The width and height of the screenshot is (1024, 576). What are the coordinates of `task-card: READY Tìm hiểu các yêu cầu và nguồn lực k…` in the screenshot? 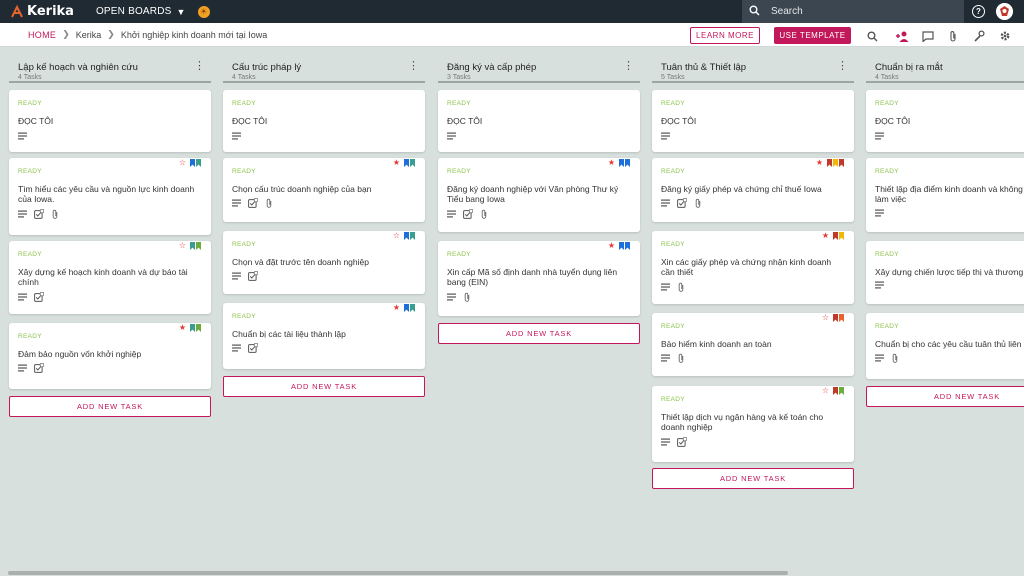 It's located at (110, 196).